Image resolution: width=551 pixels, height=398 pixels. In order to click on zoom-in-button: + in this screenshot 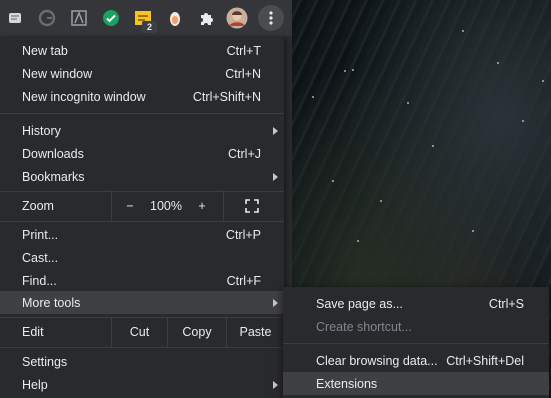, I will do `click(202, 206)`.